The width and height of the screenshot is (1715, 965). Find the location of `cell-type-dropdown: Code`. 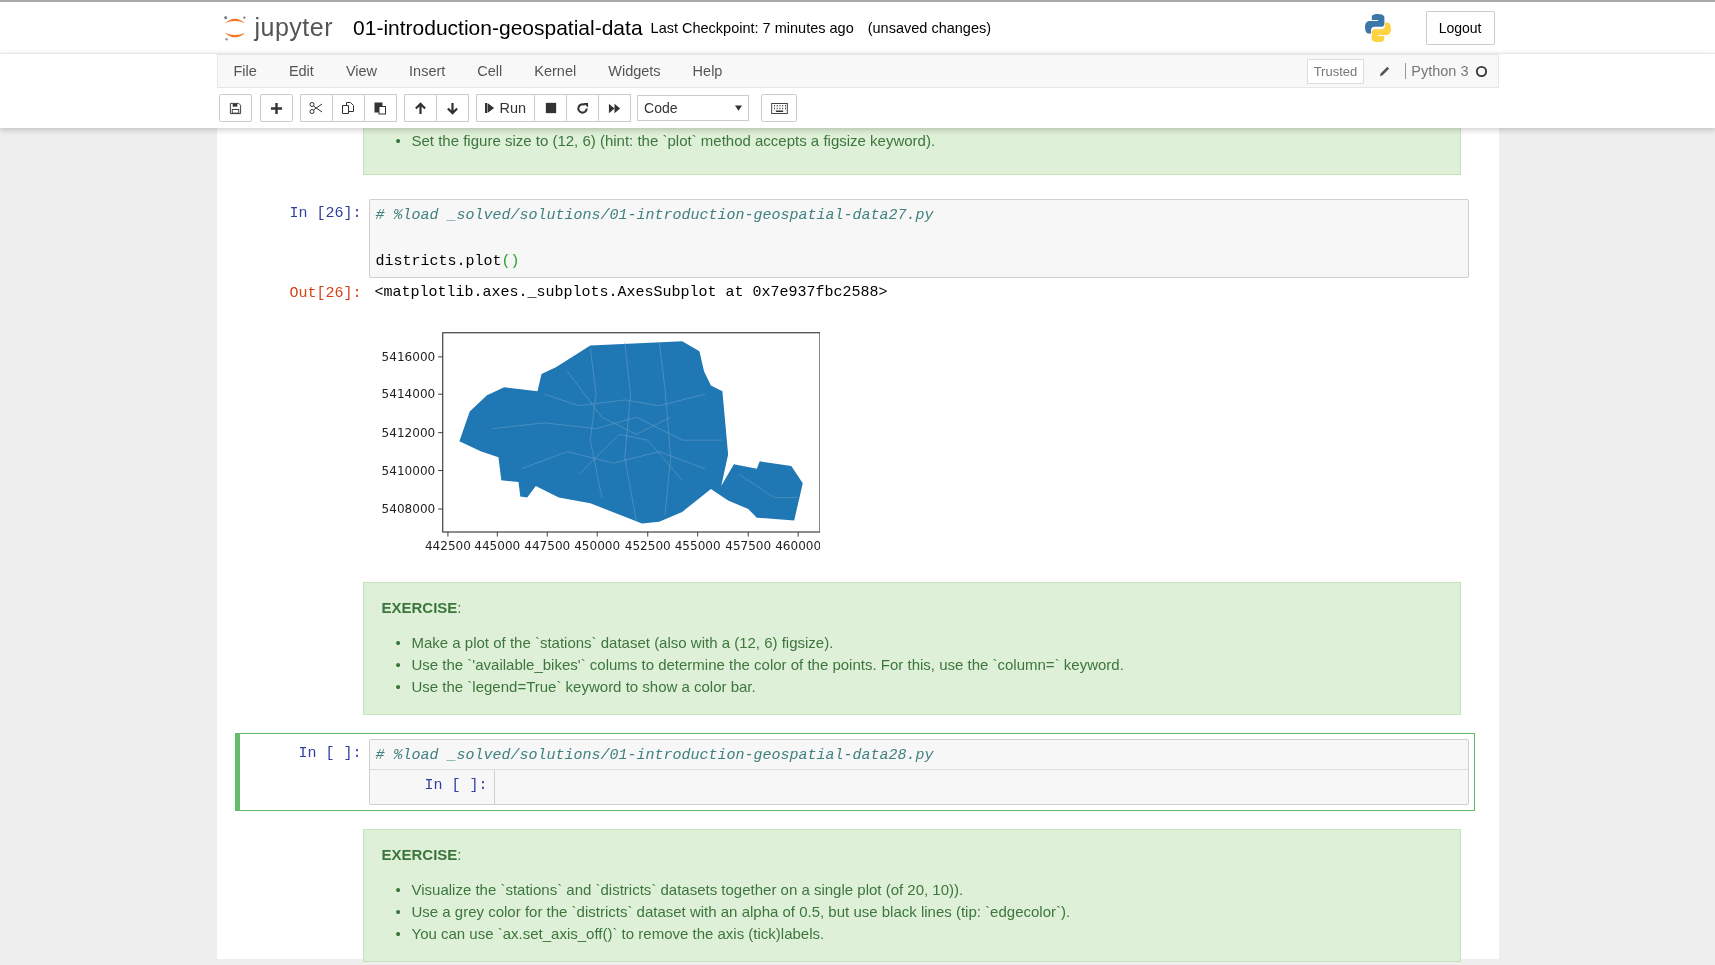

cell-type-dropdown: Code is located at coordinates (693, 108).